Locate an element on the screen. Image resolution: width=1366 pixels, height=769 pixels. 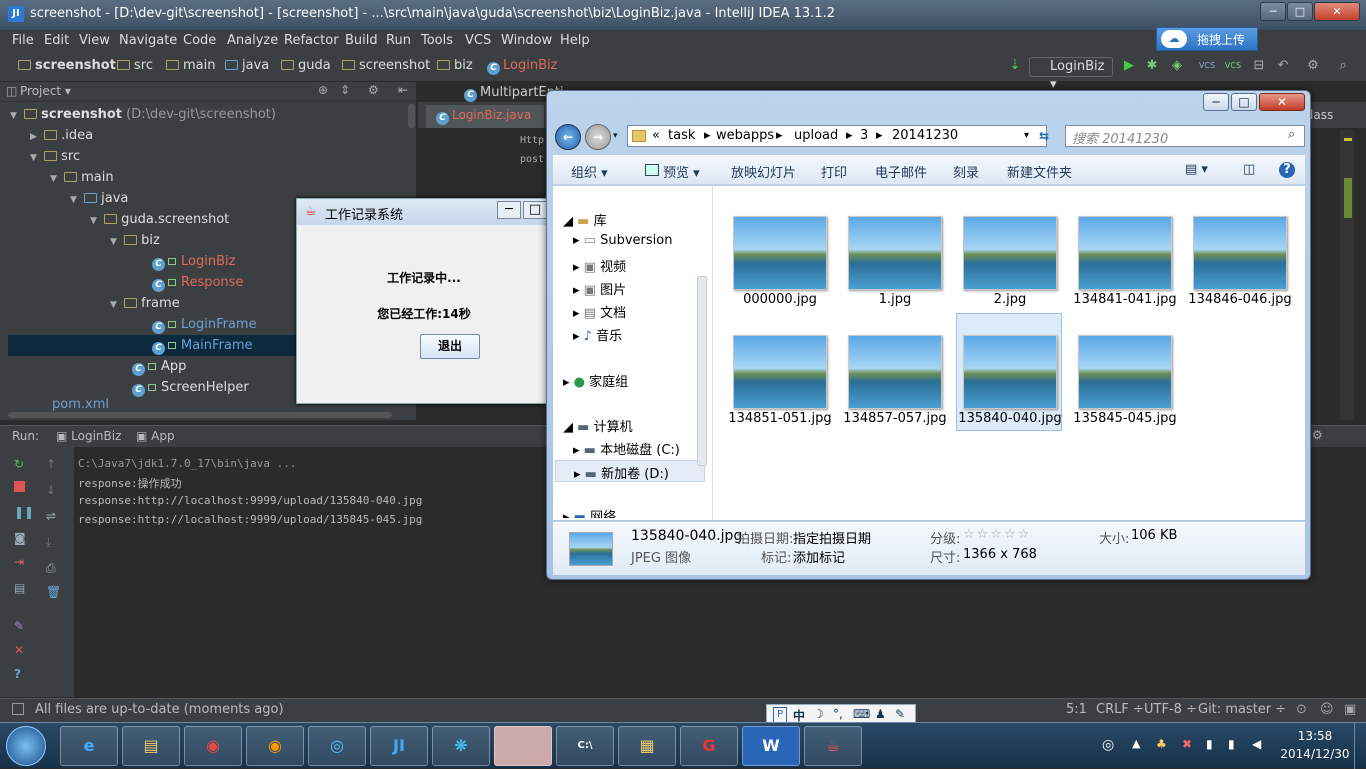
file-name: 1.jpg is located at coordinates (895, 299).